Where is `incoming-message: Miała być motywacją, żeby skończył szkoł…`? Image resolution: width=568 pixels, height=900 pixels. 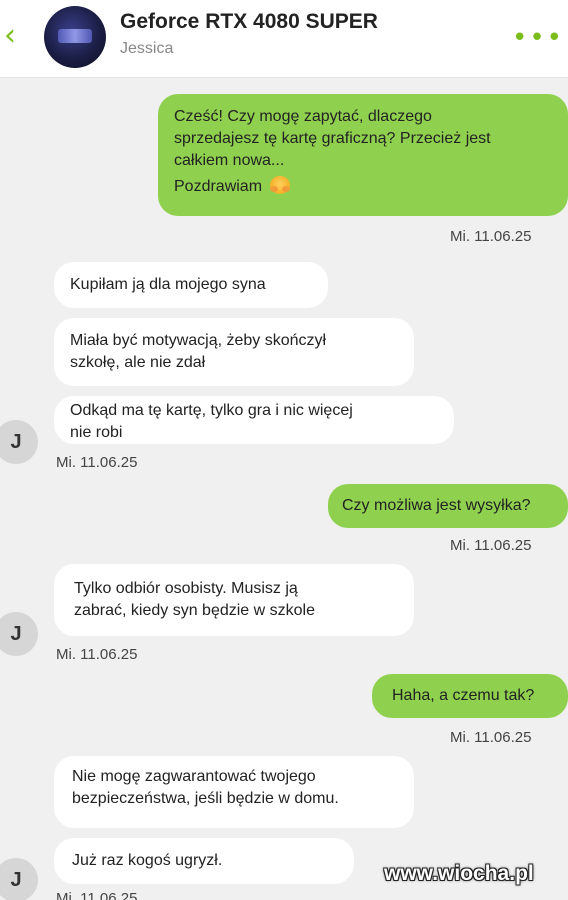 incoming-message: Miała być motywacją, żeby skończył szkoł… is located at coordinates (234, 352).